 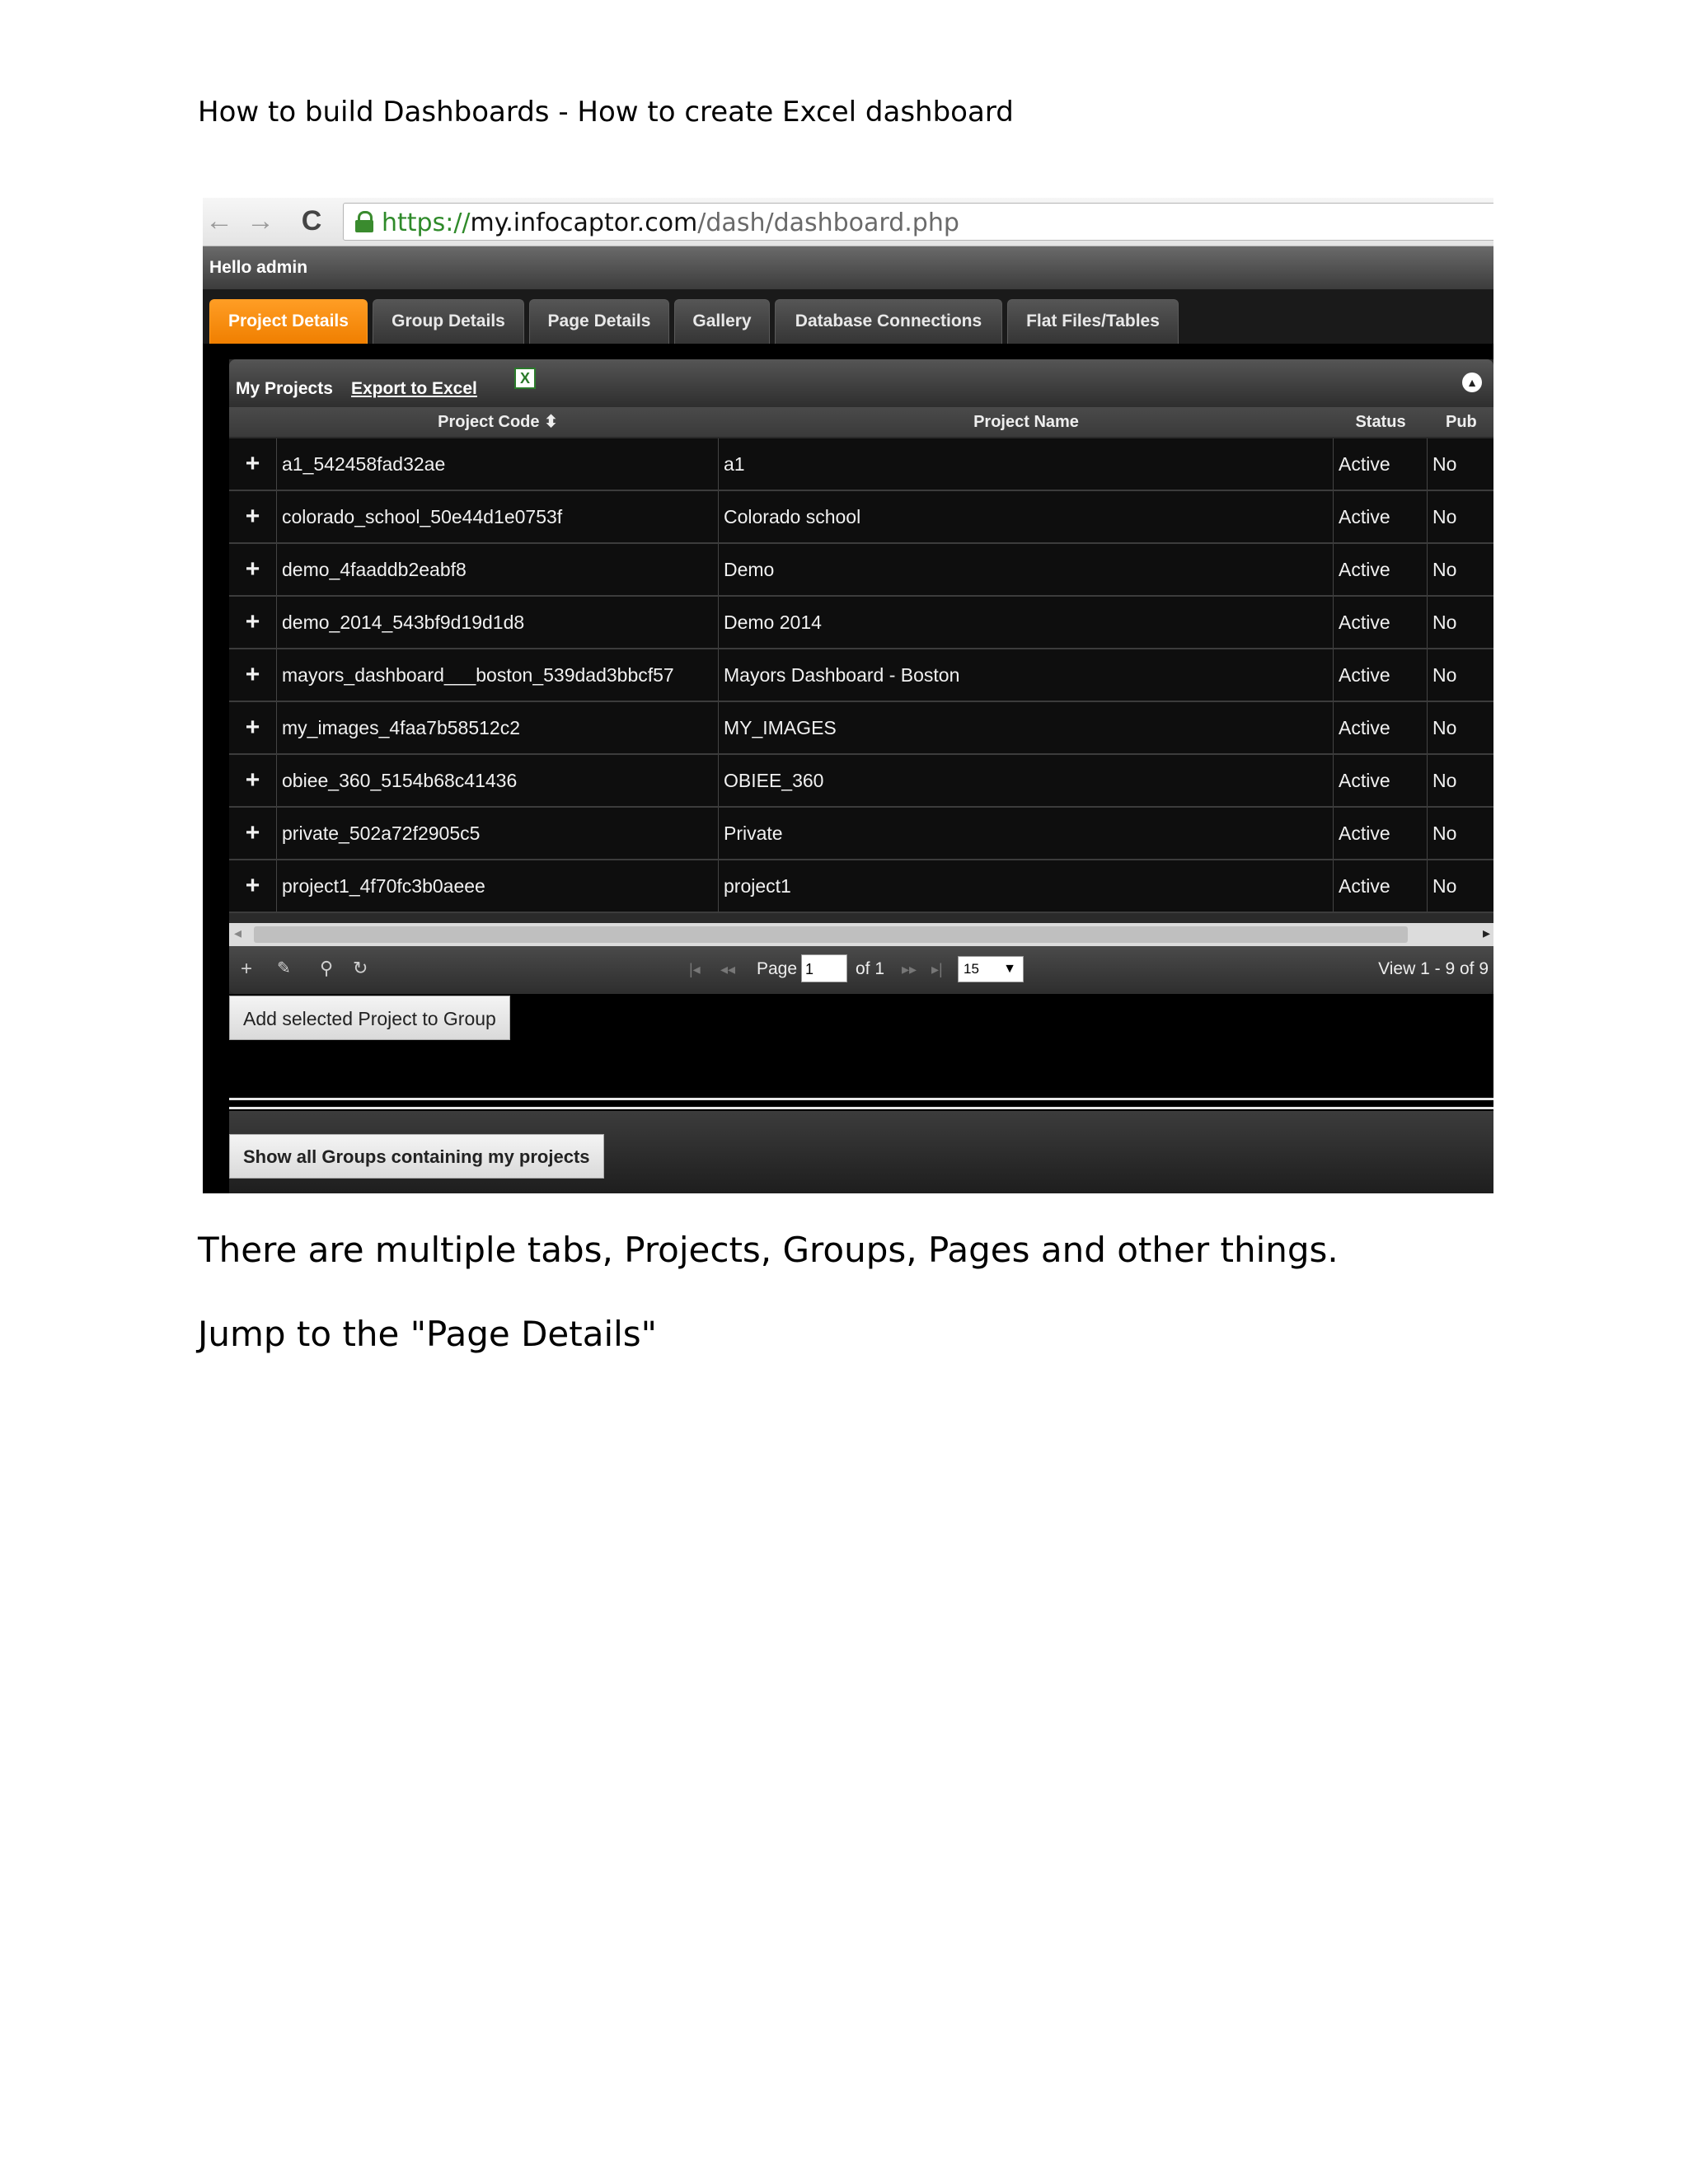 I want to click on cell-project-name: Demo, so click(x=1027, y=569).